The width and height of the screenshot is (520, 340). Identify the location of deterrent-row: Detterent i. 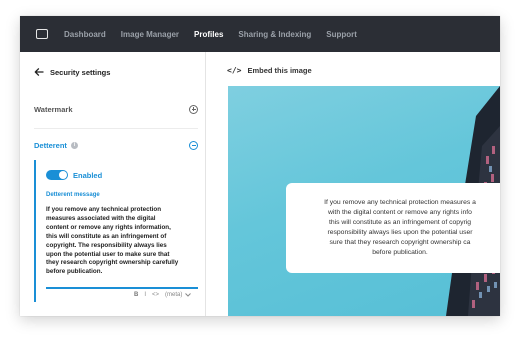
(116, 145).